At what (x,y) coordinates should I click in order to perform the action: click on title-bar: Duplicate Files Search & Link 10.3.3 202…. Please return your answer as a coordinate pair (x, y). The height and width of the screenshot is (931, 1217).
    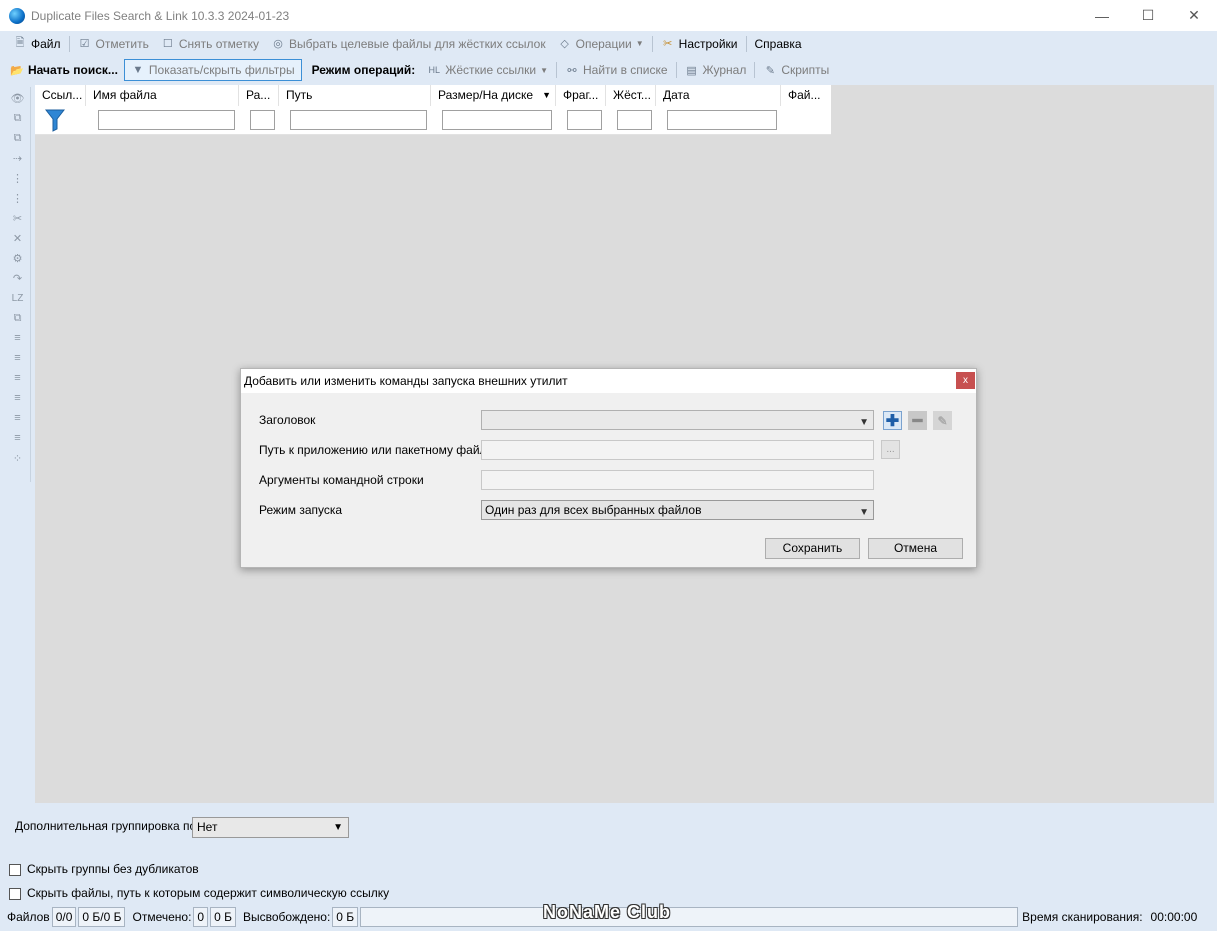
    Looking at the image, I should click on (608, 15).